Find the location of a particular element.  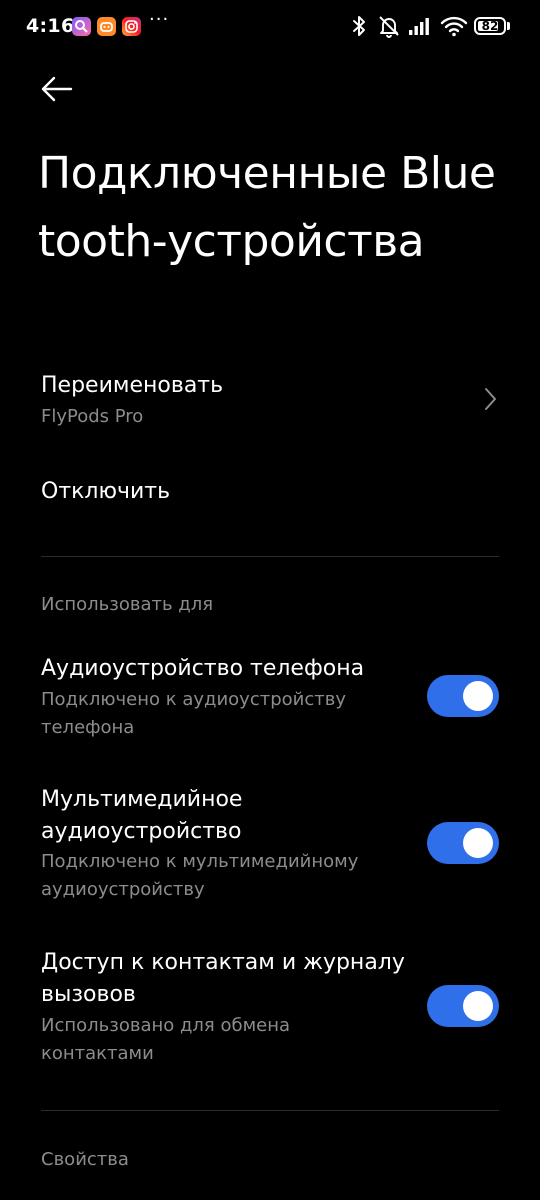

back-button is located at coordinates (59, 89).